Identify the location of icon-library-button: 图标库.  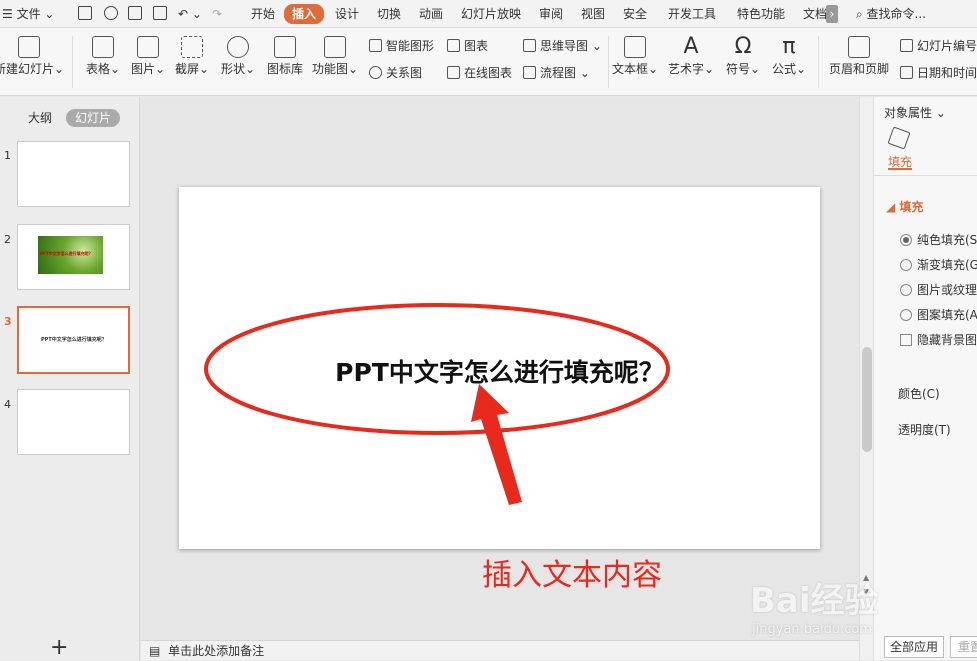
(285, 56).